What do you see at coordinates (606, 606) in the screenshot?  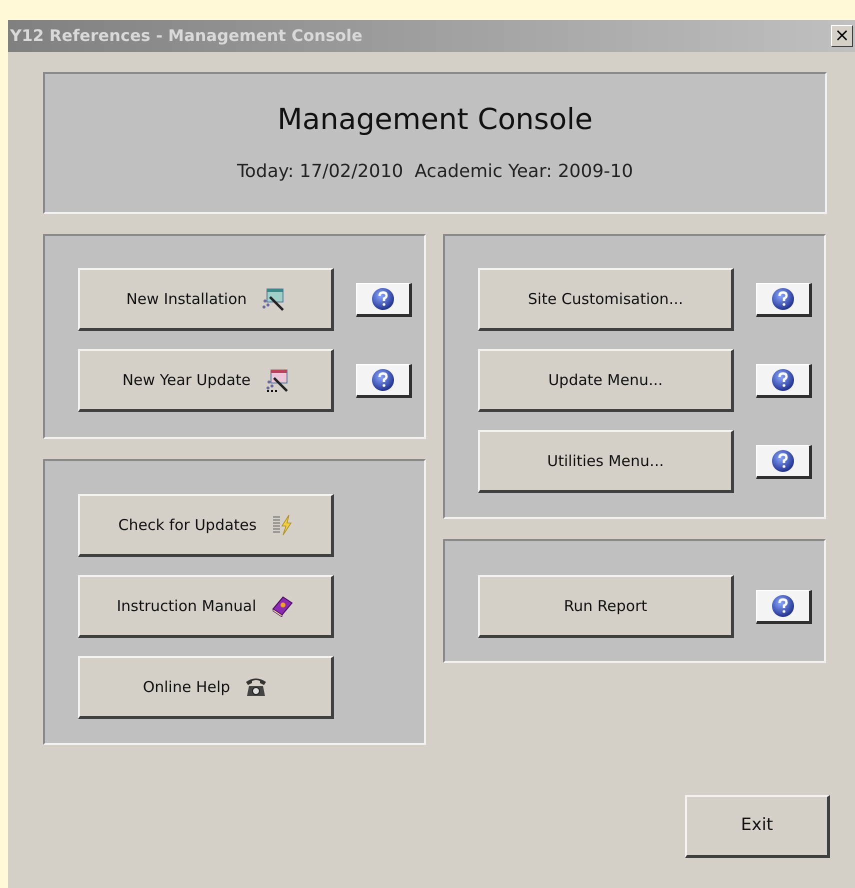 I see `menu-button: Run Report` at bounding box center [606, 606].